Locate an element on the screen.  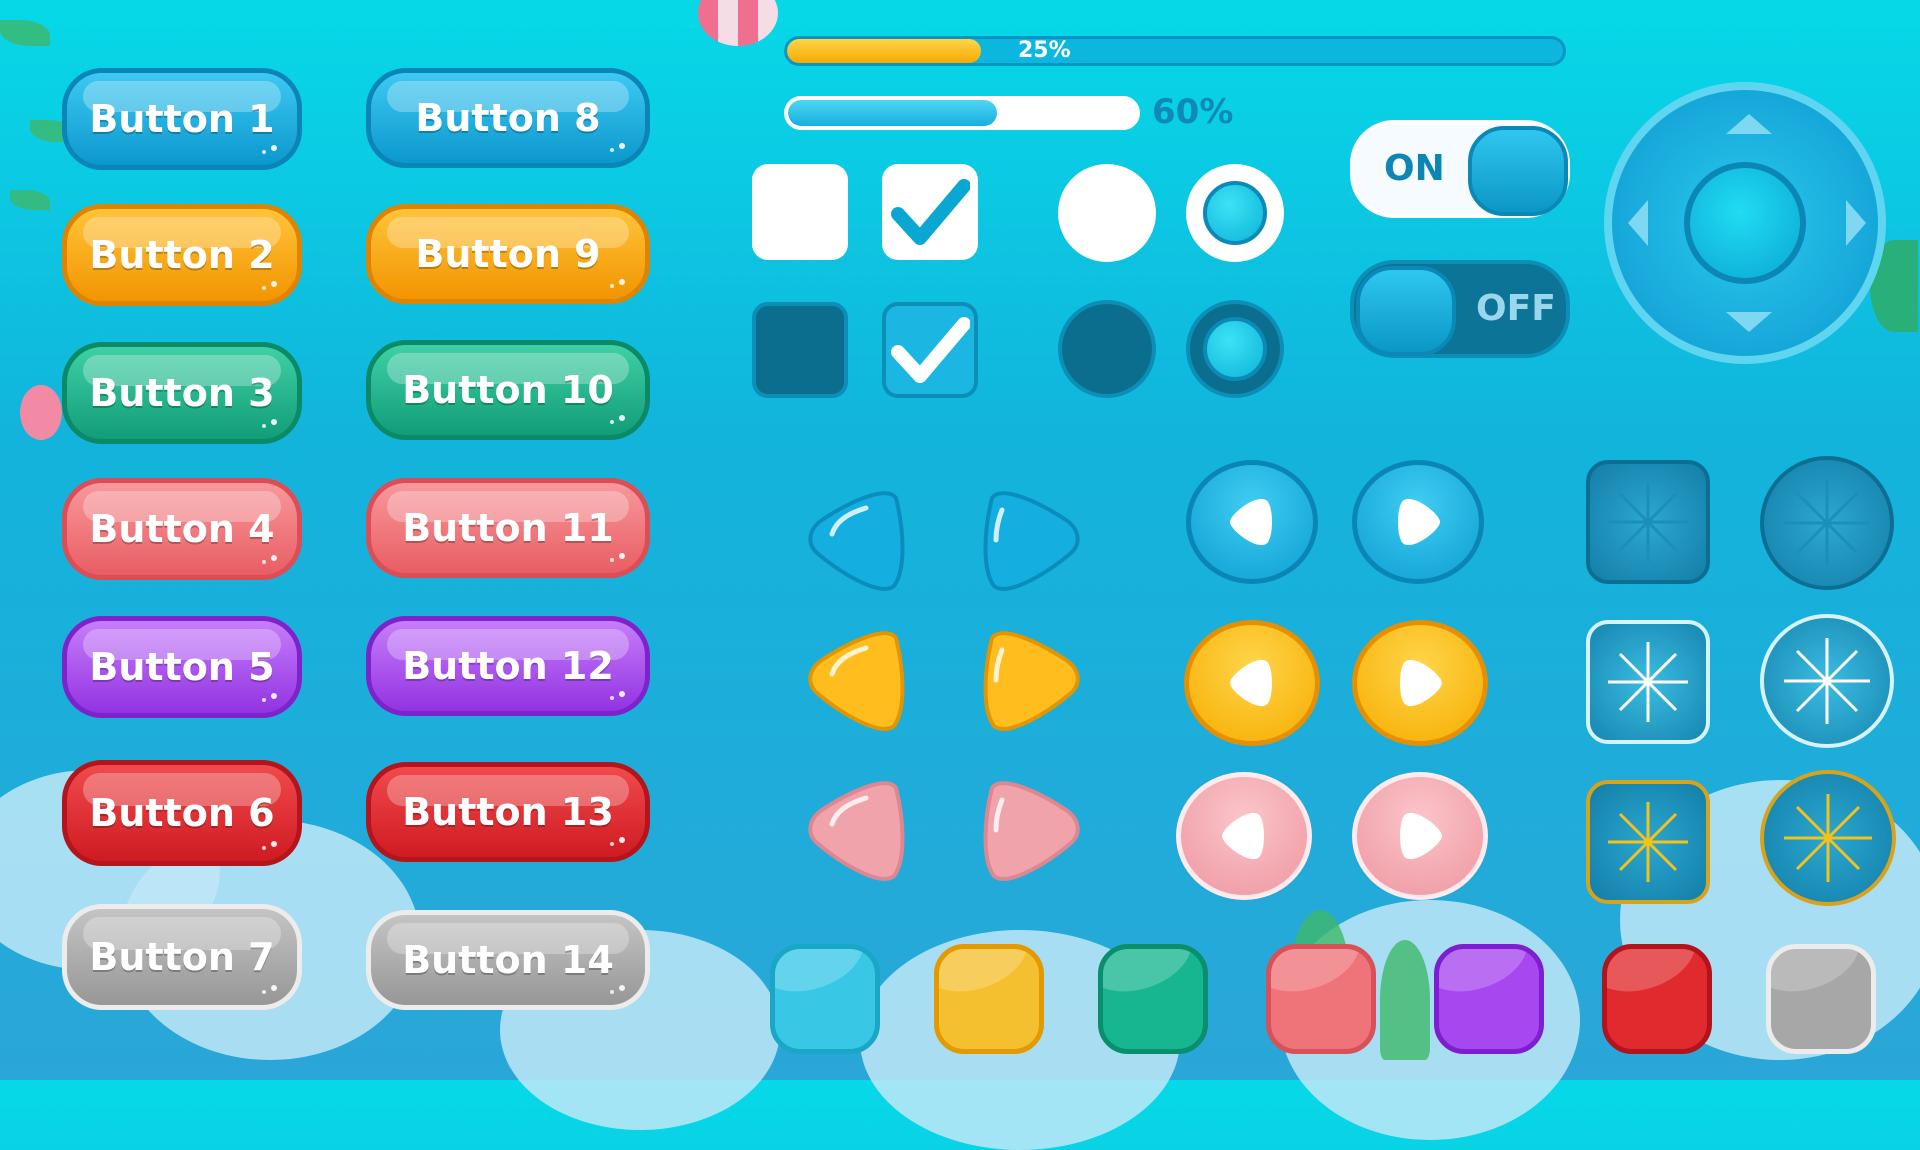
radio-unselected-dark is located at coordinates (1107, 349).